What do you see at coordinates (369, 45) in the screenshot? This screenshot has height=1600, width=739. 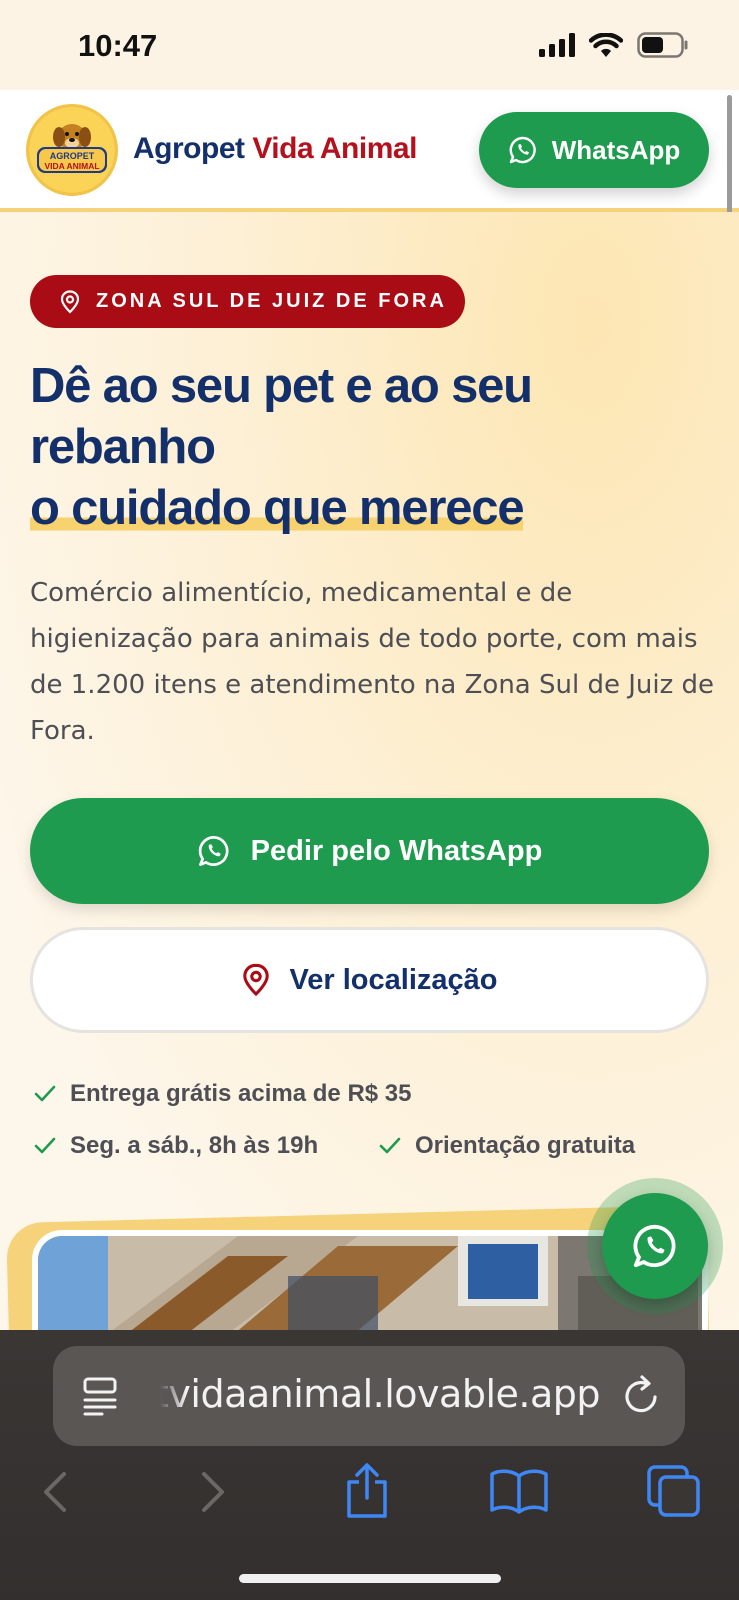 I see `status-bar: 10:47` at bounding box center [369, 45].